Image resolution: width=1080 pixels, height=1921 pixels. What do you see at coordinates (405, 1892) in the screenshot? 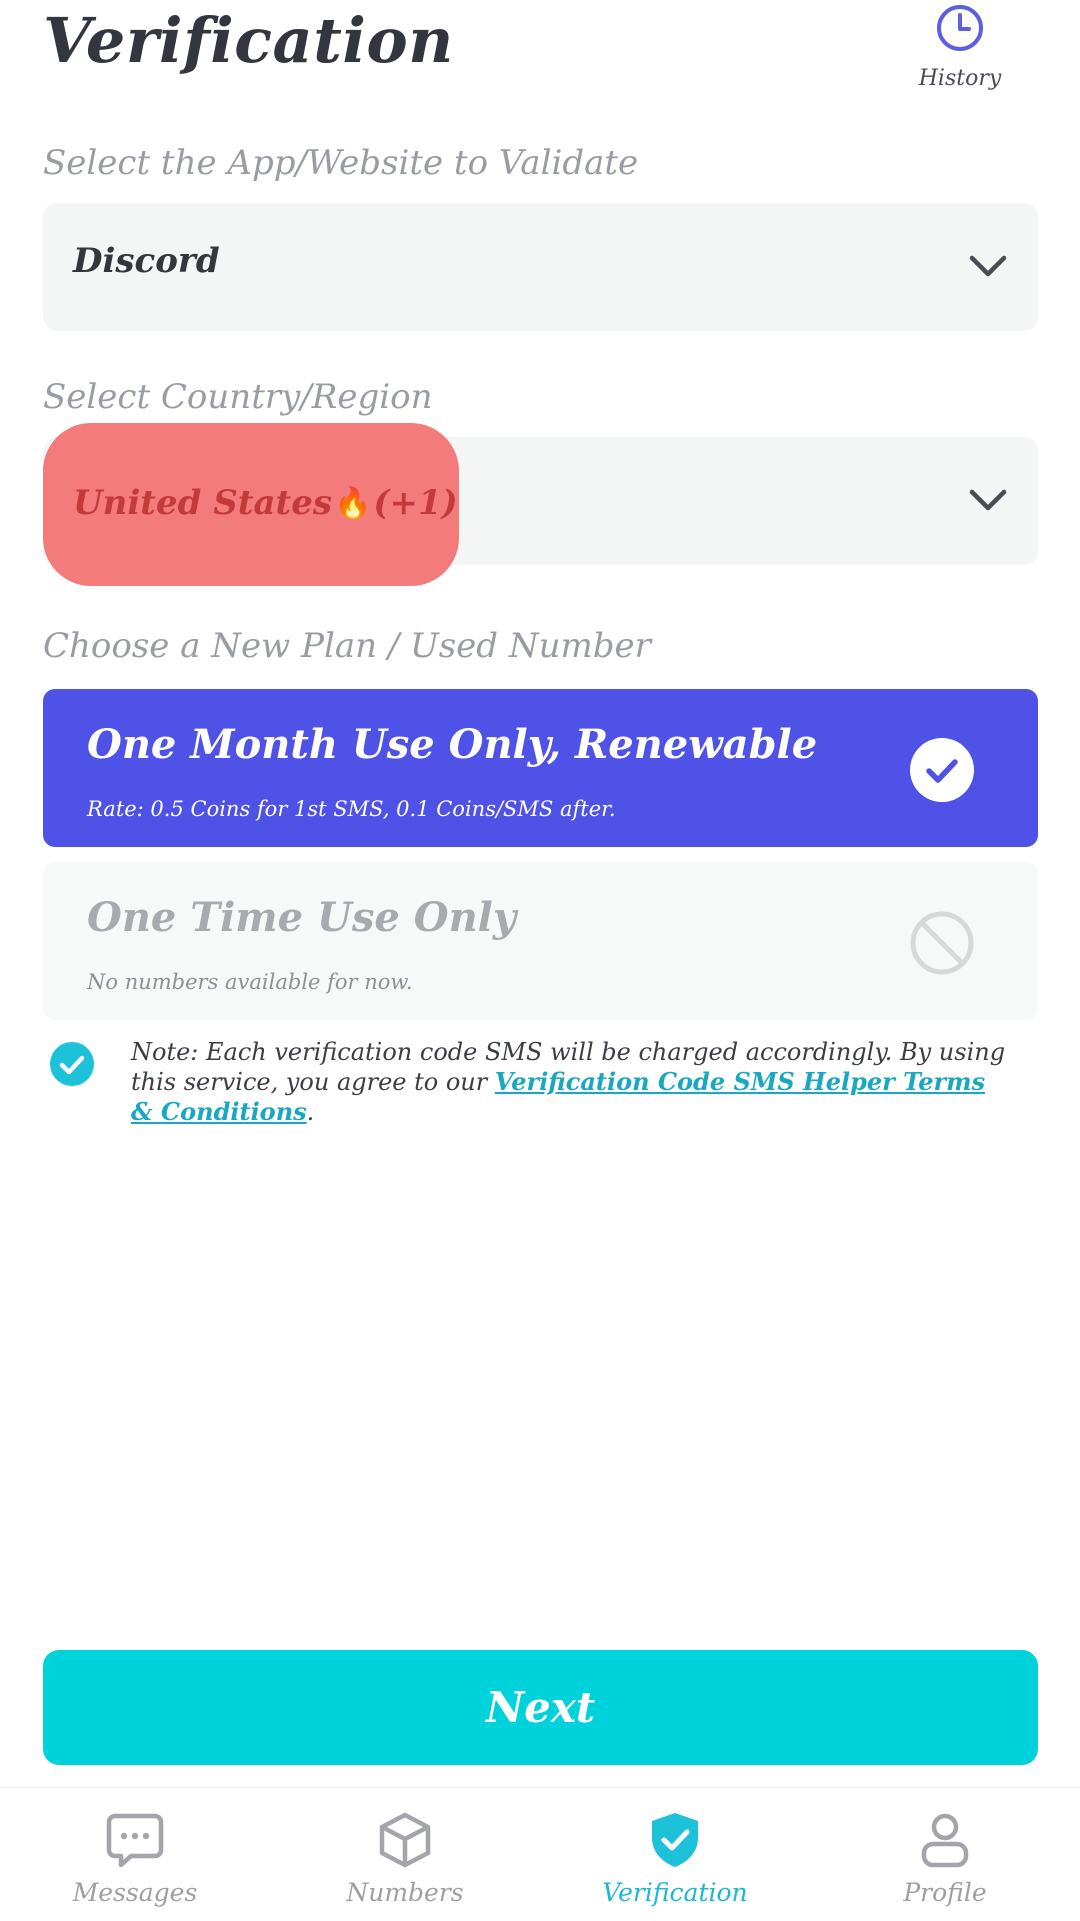
I see `nav-label: Numbers` at bounding box center [405, 1892].